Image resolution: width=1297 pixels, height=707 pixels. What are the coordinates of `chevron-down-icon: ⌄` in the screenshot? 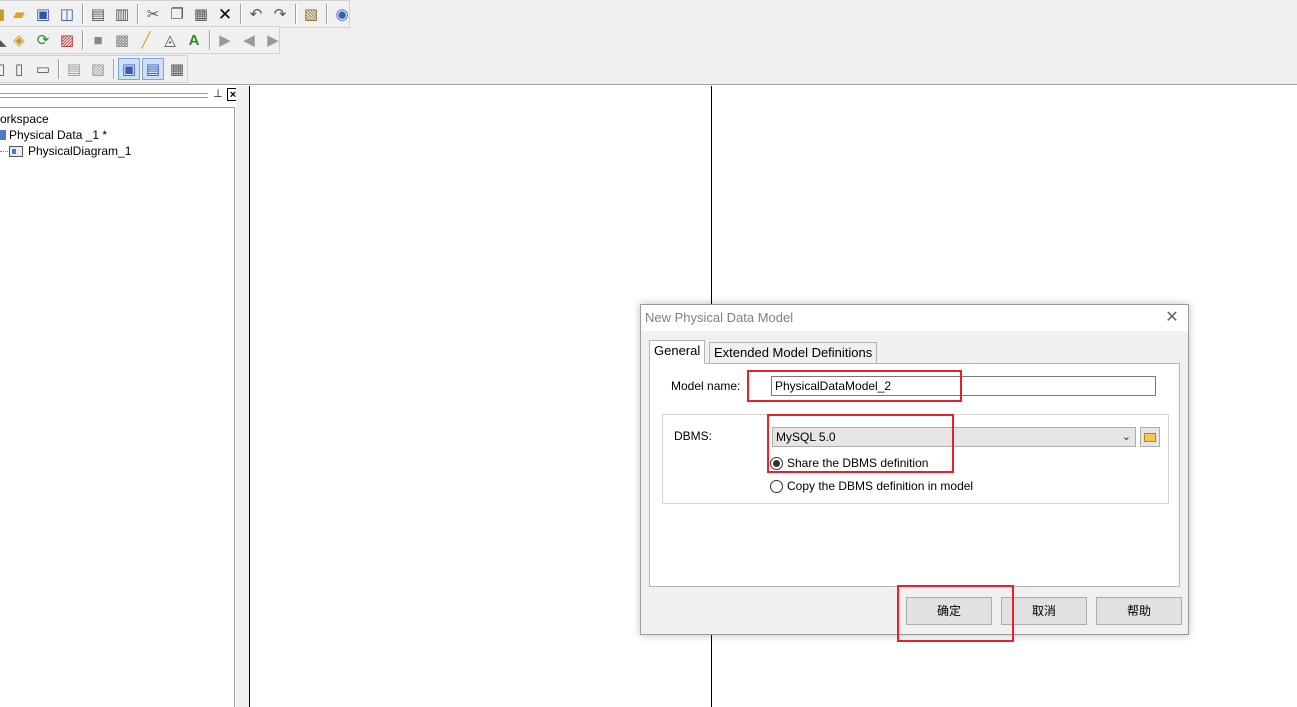 It's located at (1126, 437).